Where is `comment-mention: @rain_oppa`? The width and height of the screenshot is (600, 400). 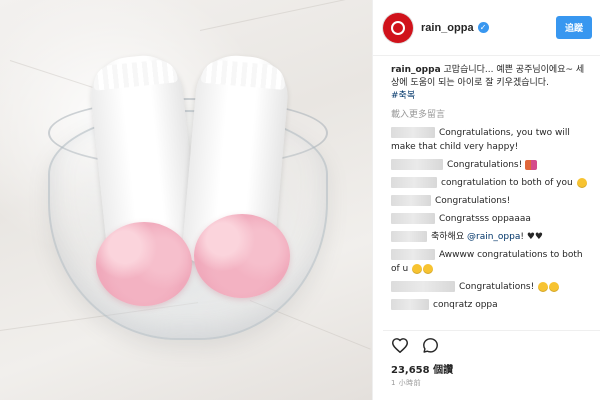 comment-mention: @rain_oppa is located at coordinates (493, 237).